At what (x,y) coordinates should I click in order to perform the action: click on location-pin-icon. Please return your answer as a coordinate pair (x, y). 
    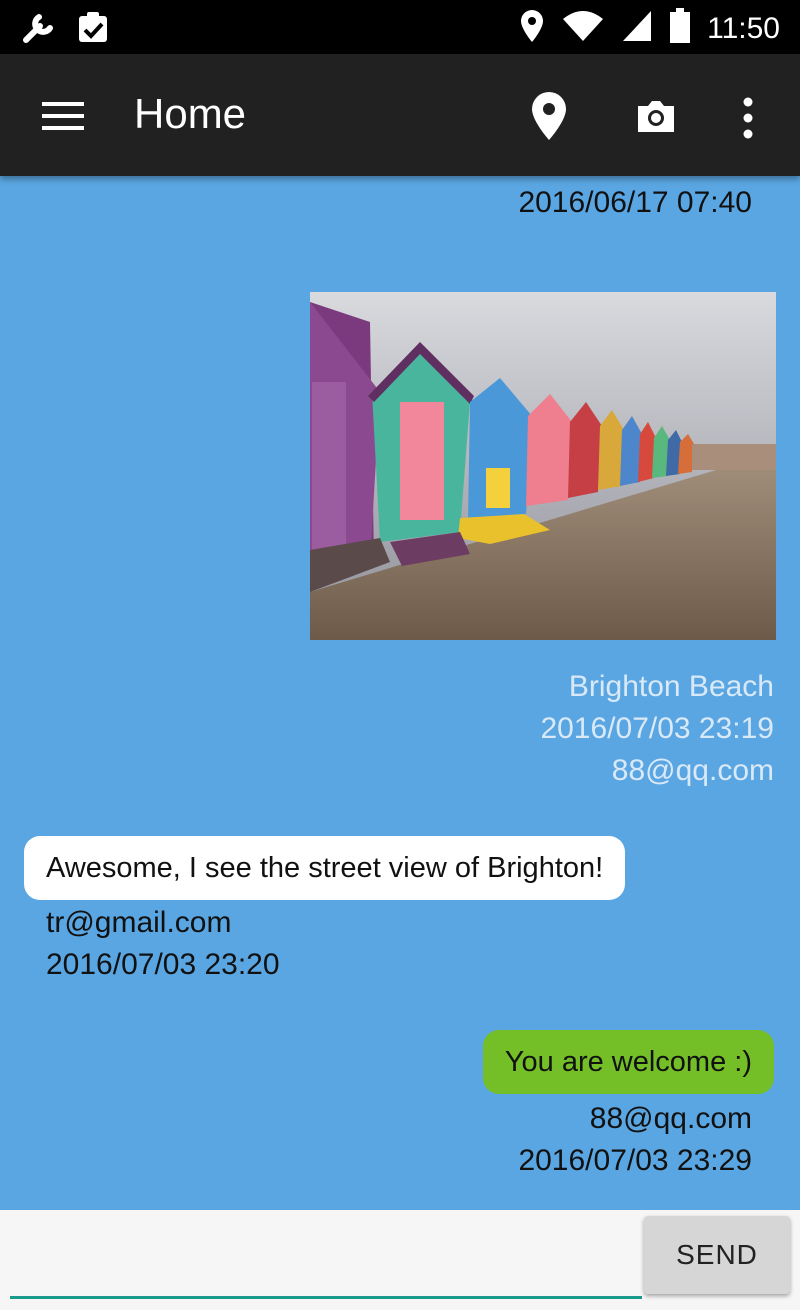
    Looking at the image, I should click on (549, 119).